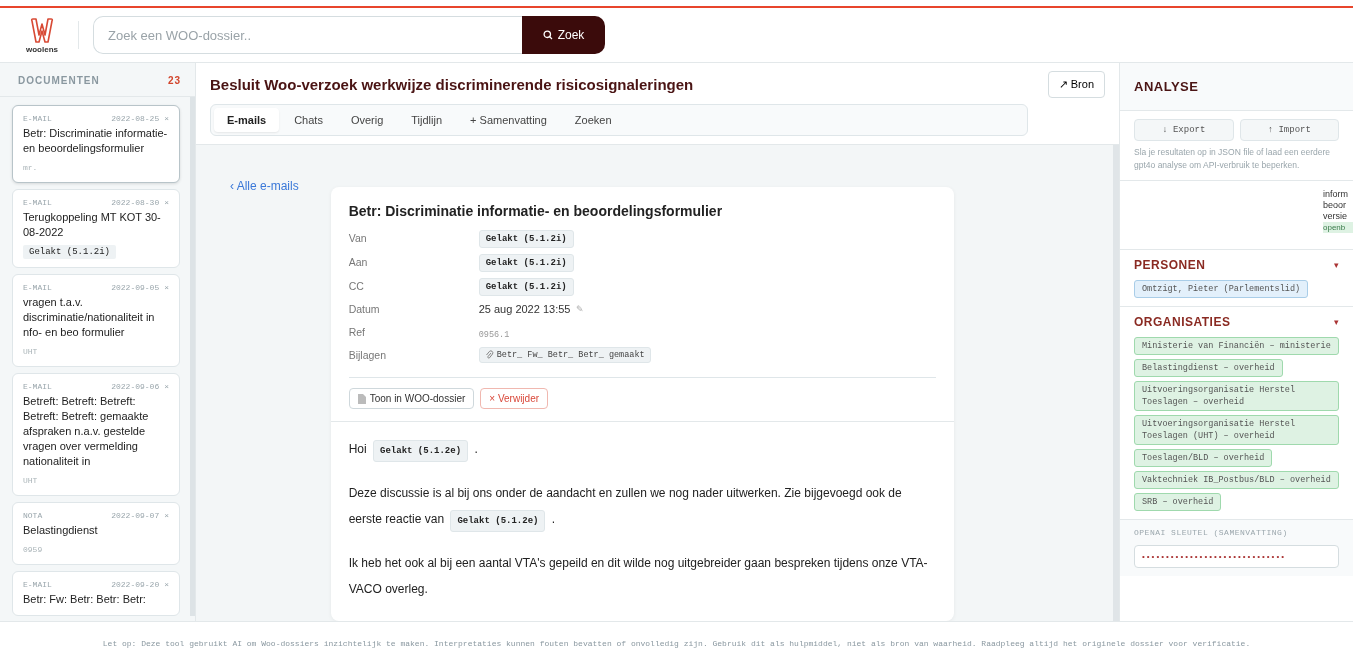 The height and width of the screenshot is (666, 1353). I want to click on delete-button: × Verwijder, so click(514, 398).